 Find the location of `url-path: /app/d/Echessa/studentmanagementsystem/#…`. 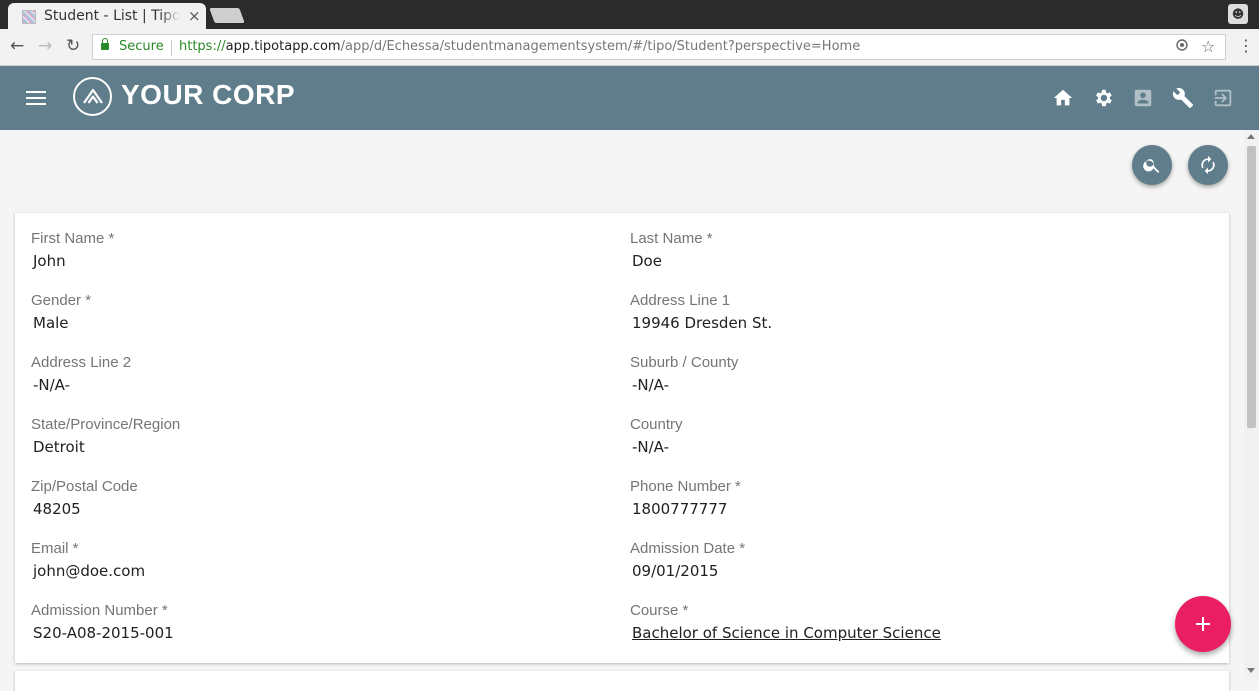

url-path: /app/d/Echessa/studentmanagementsystem/#… is located at coordinates (600, 46).